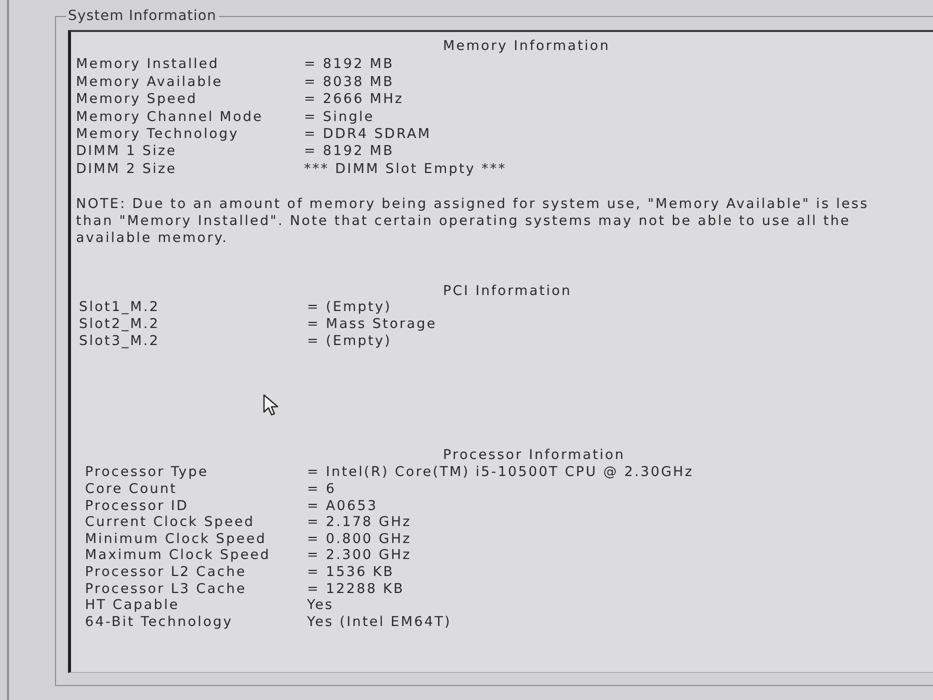 This screenshot has width=933, height=700. I want to click on field-label: Processor Type, so click(147, 473).